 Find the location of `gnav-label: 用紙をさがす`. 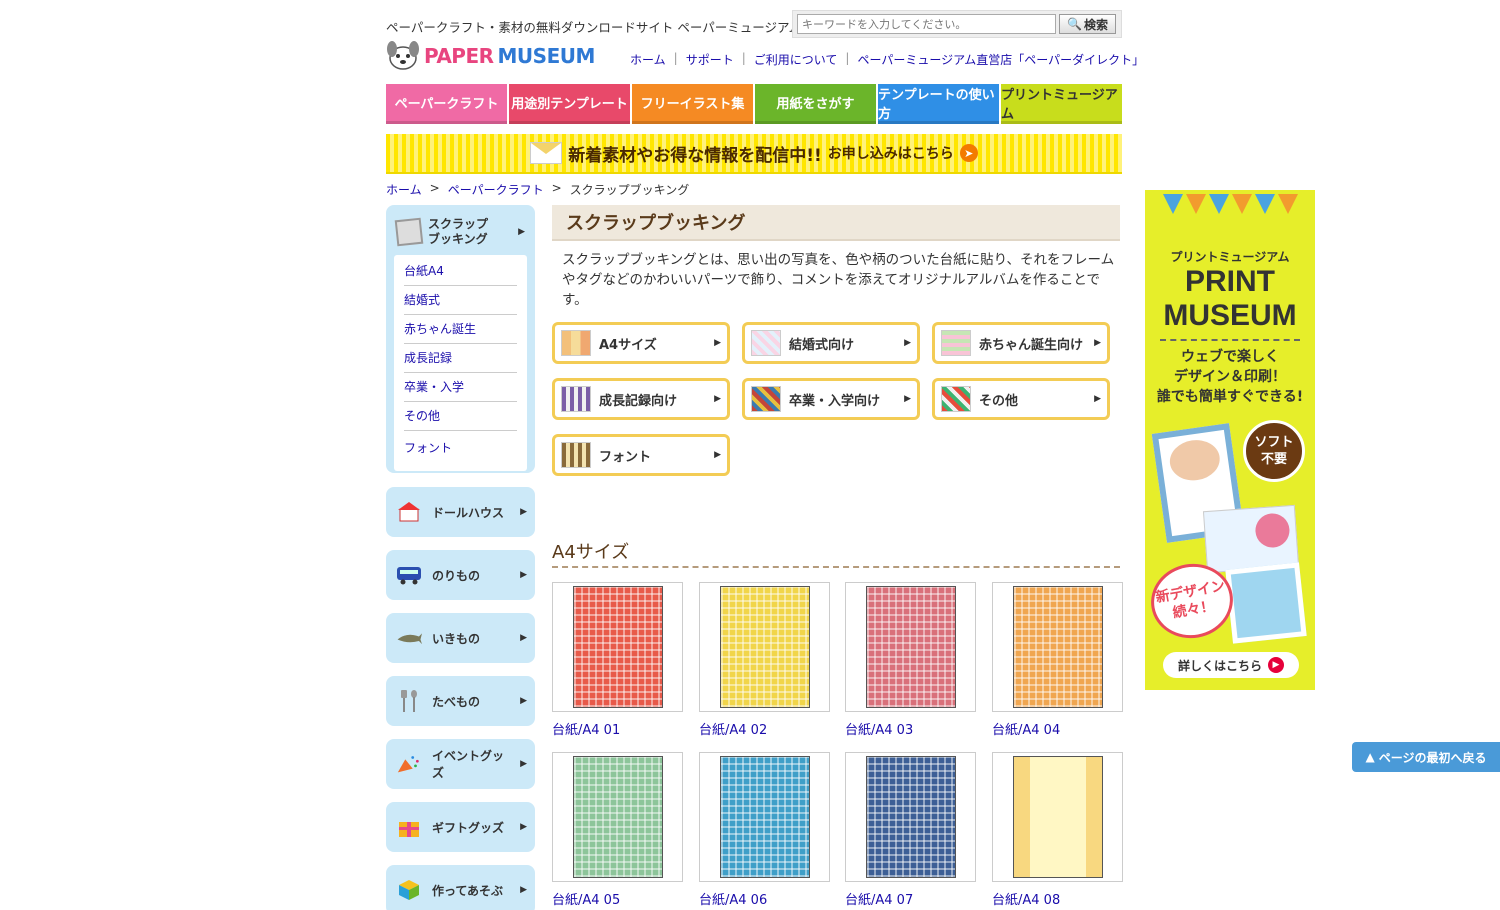

gnav-label: 用紙をさがす is located at coordinates (815, 104).